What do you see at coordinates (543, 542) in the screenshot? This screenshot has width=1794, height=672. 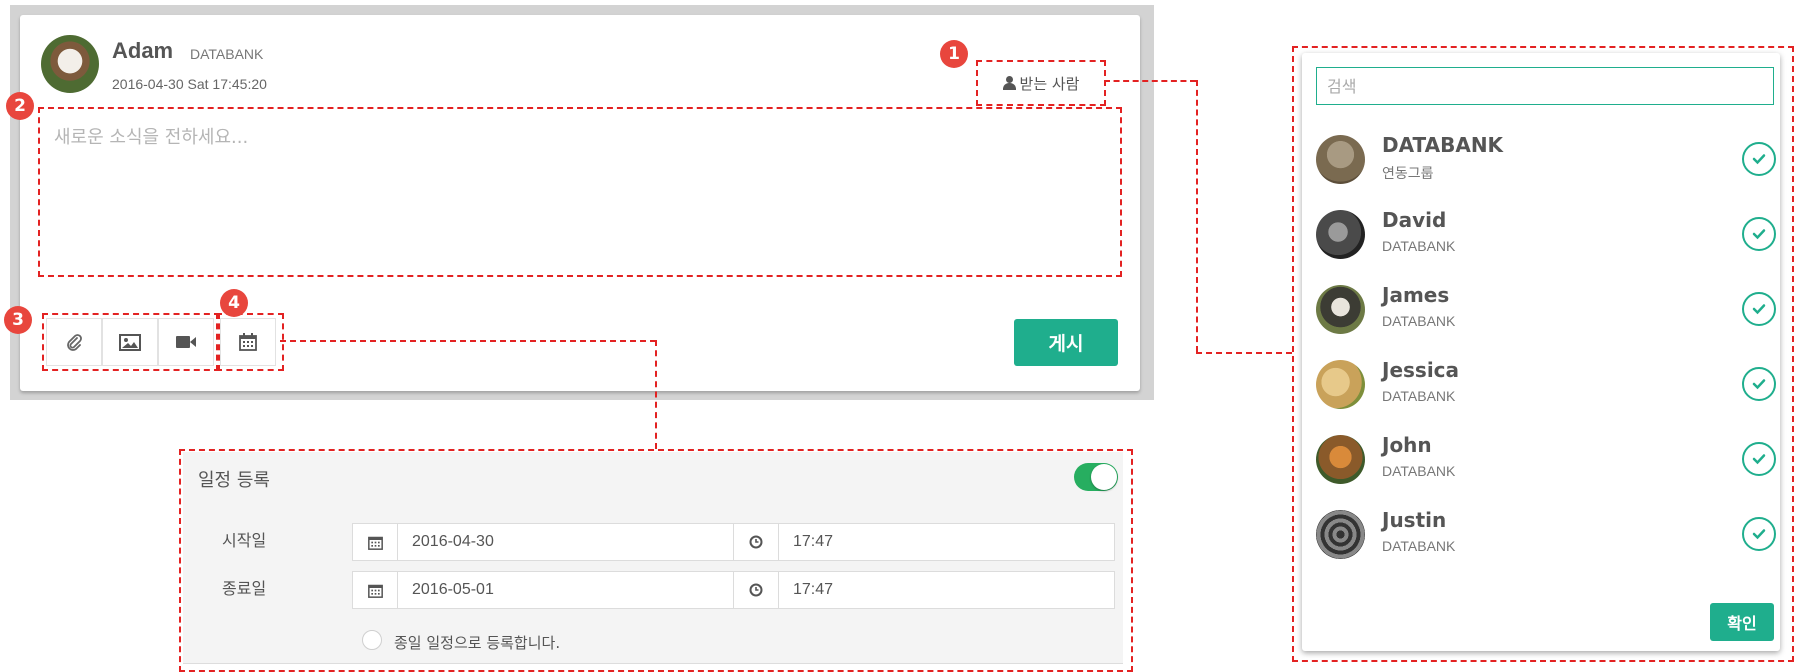 I see `start-date-field: 2016-04-30` at bounding box center [543, 542].